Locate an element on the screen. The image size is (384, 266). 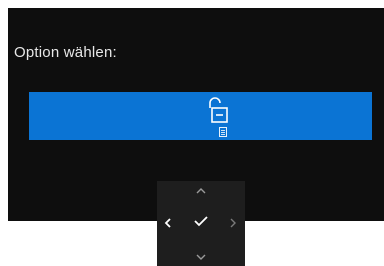
chevron-left-icon is located at coordinates (168, 223).